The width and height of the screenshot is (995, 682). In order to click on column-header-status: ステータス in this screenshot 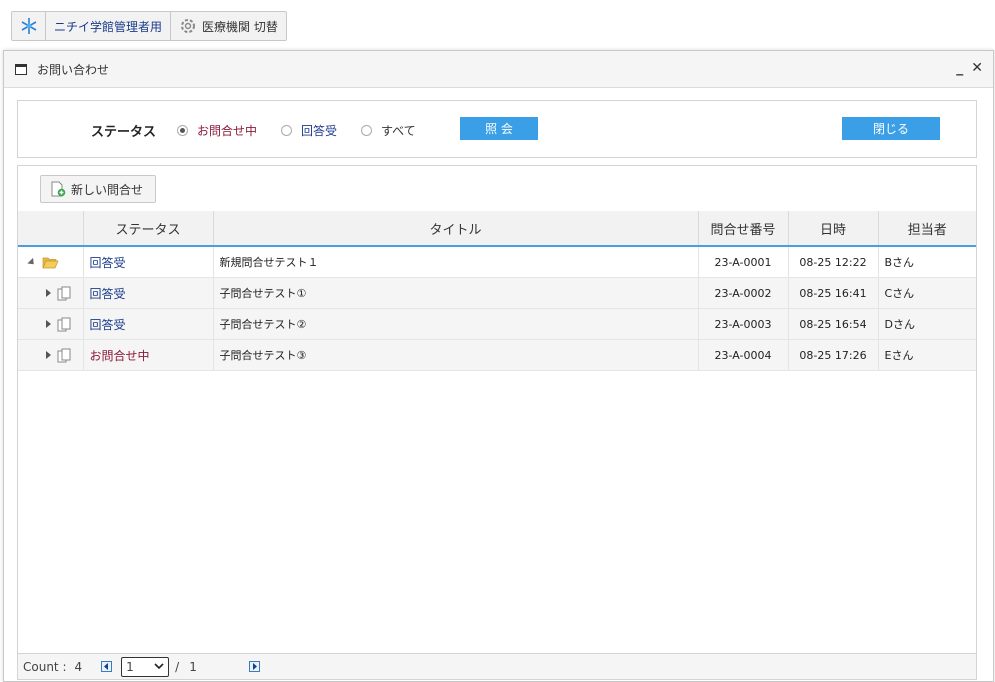, I will do `click(148, 229)`.